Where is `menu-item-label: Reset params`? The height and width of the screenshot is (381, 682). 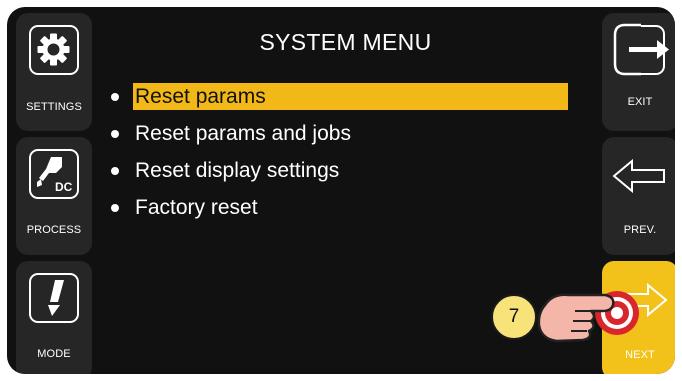 menu-item-label: Reset params is located at coordinates (350, 96).